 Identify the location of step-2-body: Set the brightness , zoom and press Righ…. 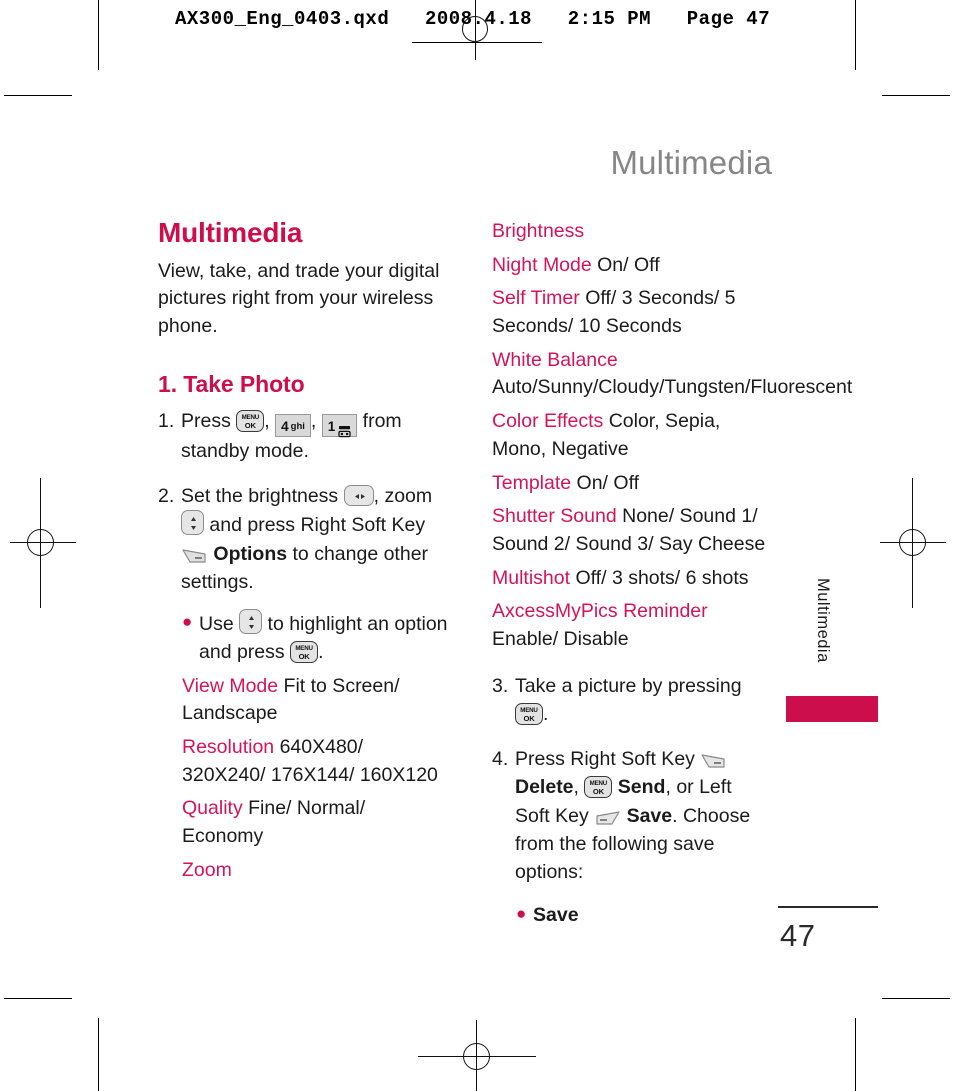
(314, 539).